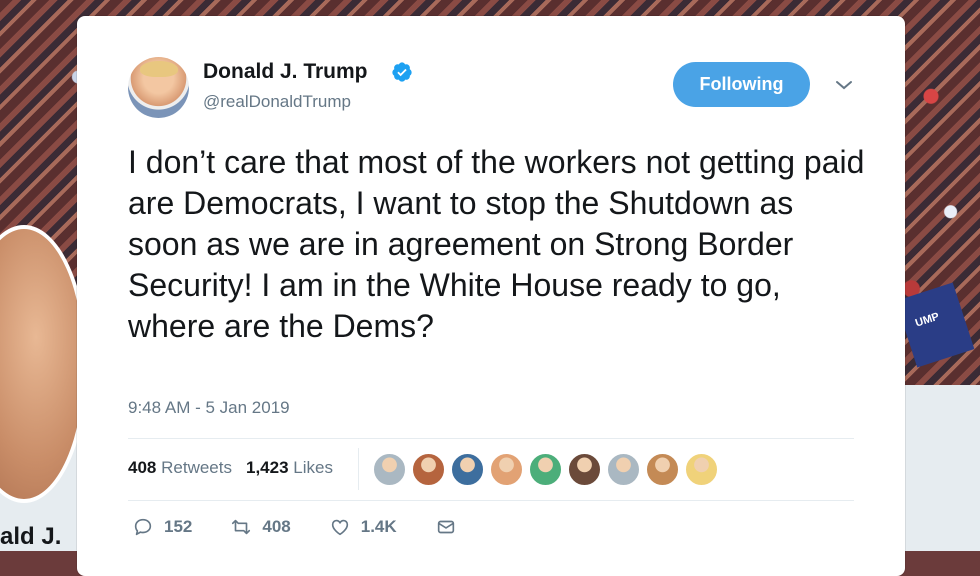 This screenshot has height=576, width=980. Describe the element at coordinates (285, 72) in the screenshot. I see `display-name: Donald J. Trump` at that location.